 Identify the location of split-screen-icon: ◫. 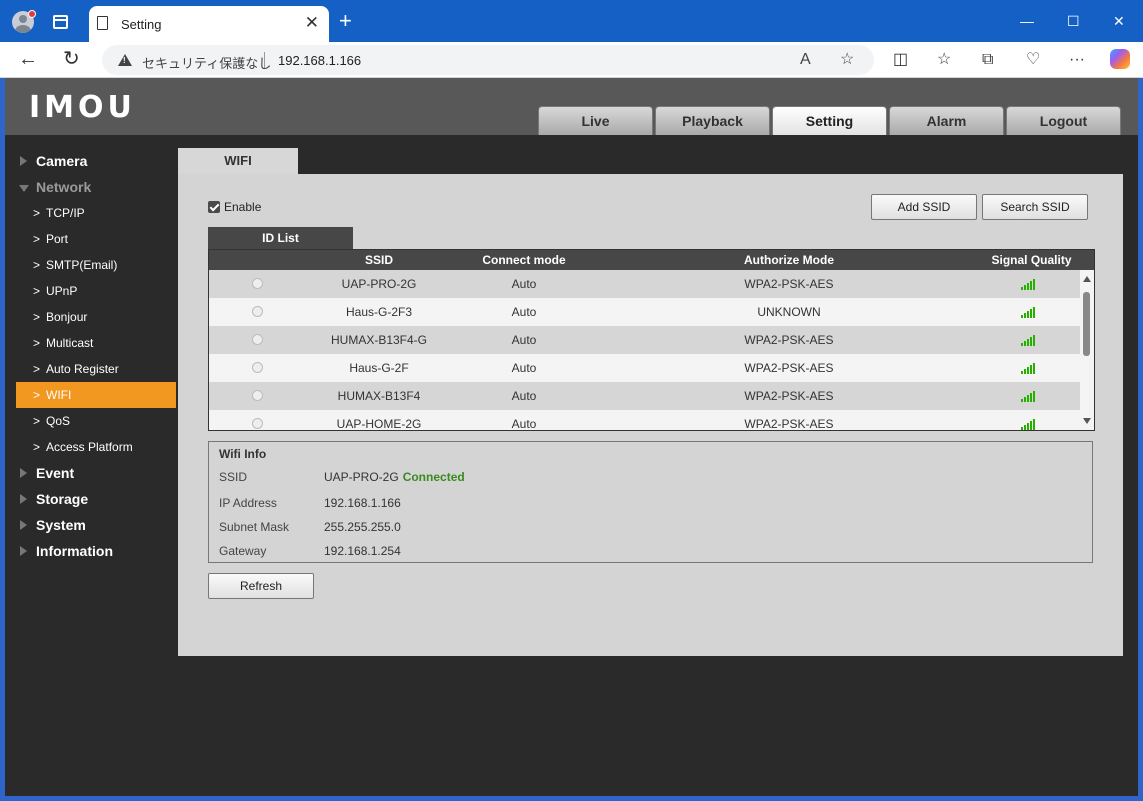
(900, 60).